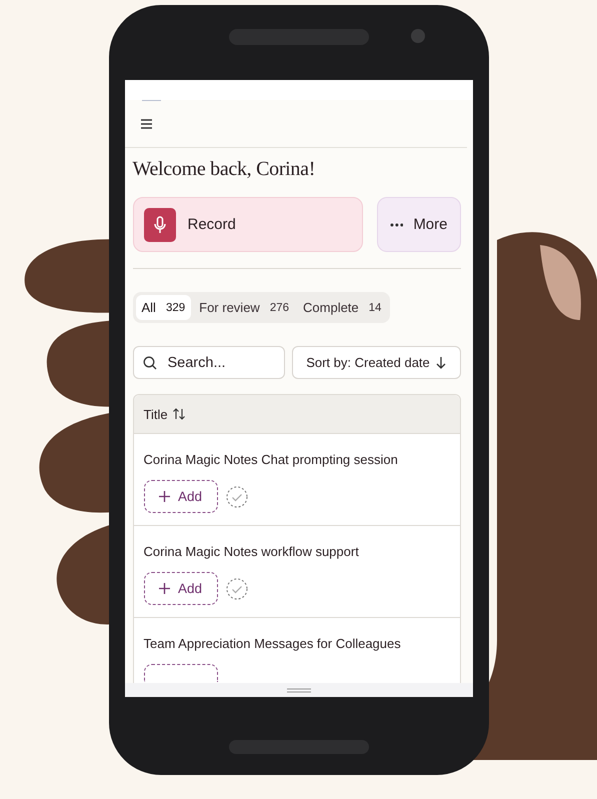 Image resolution: width=597 pixels, height=799 pixels. Describe the element at coordinates (397, 224) in the screenshot. I see `more-dots-icon` at that location.